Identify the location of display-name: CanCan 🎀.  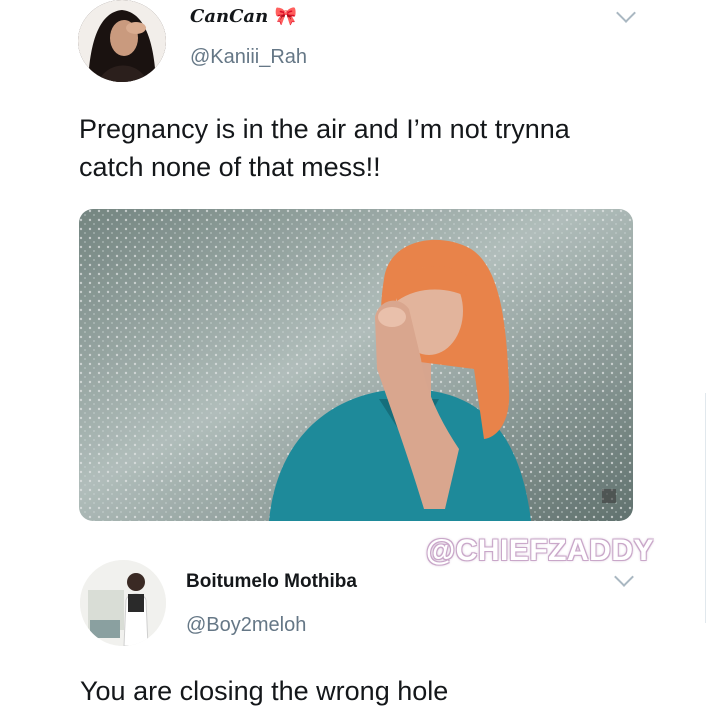
(243, 16).